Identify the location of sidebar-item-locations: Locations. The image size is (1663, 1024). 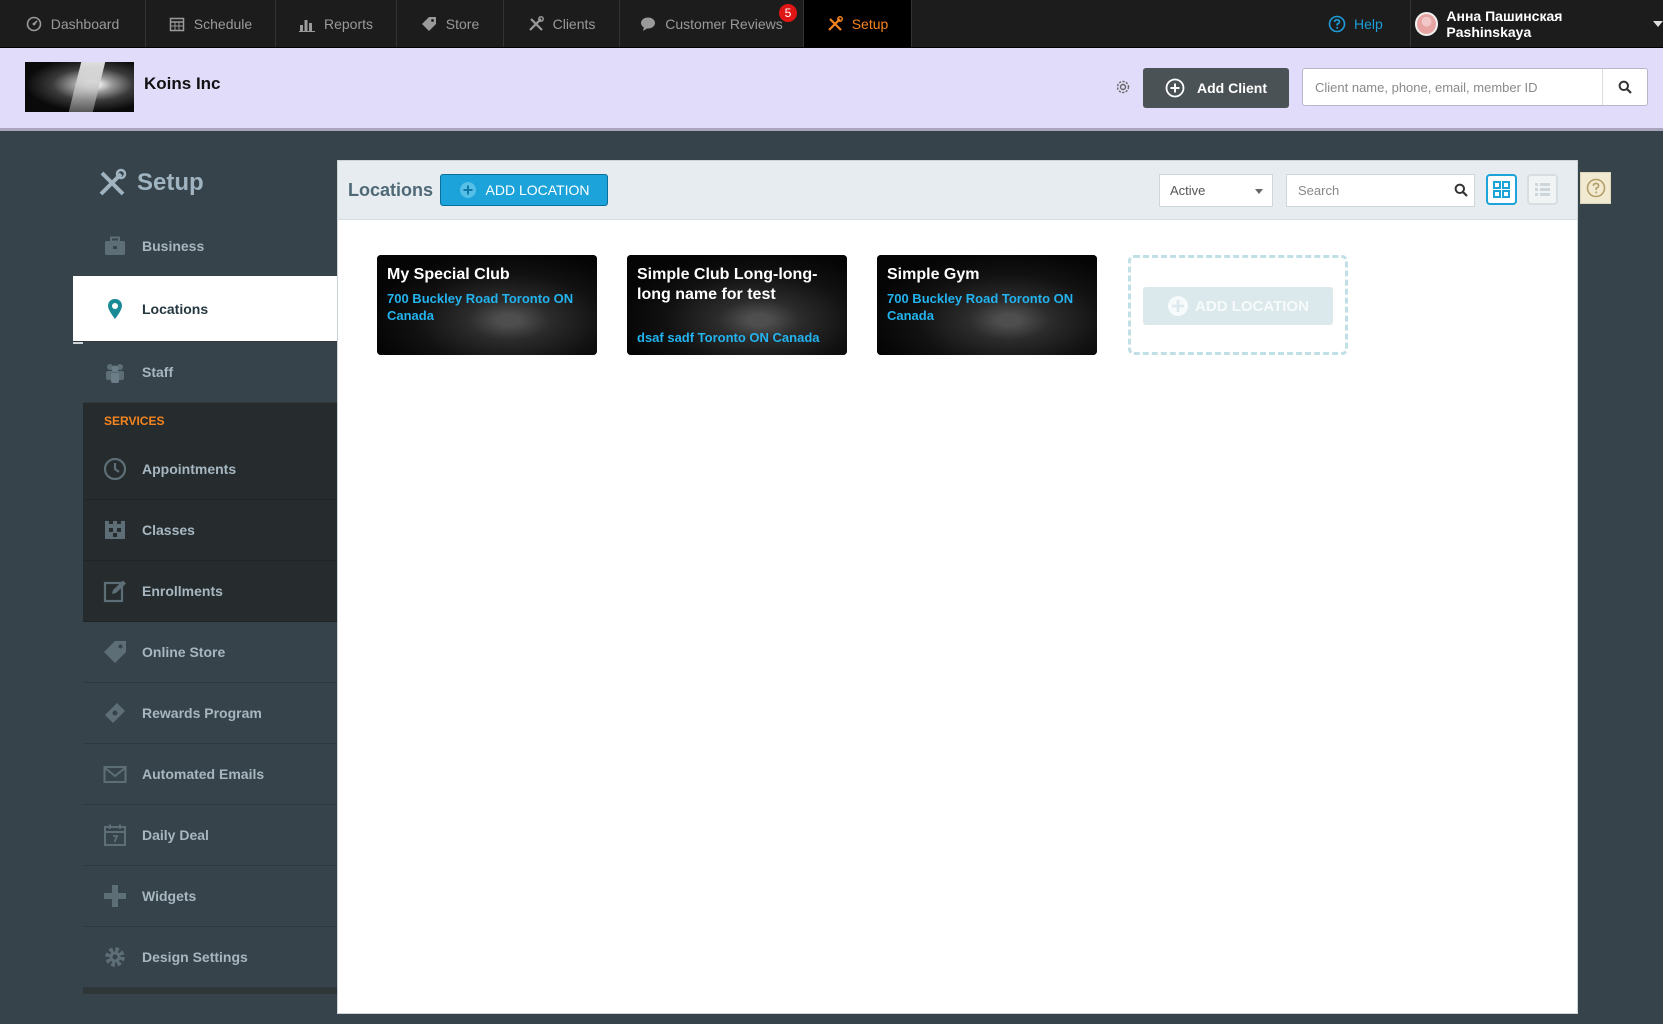
(205, 309).